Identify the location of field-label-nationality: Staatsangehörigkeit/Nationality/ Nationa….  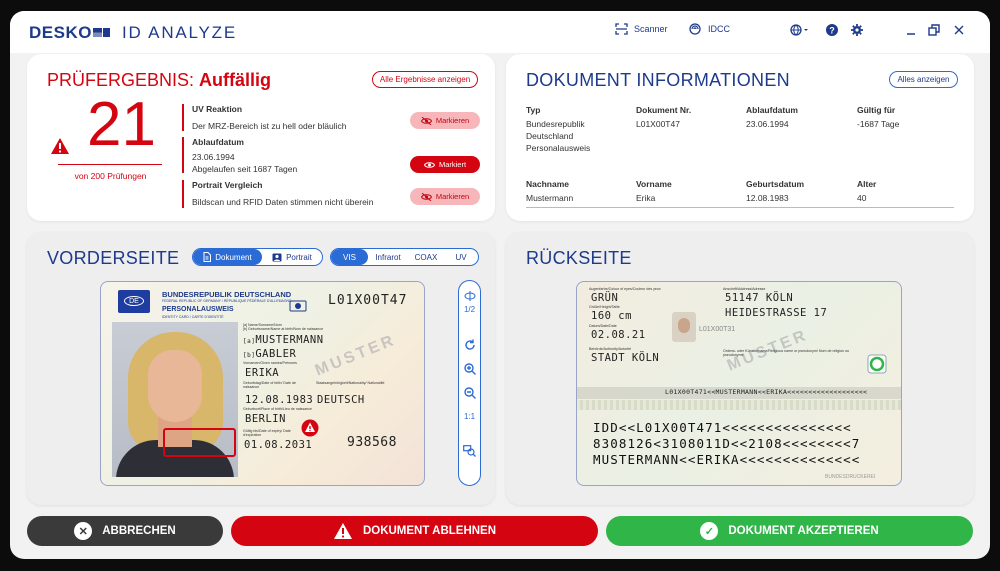
(350, 383).